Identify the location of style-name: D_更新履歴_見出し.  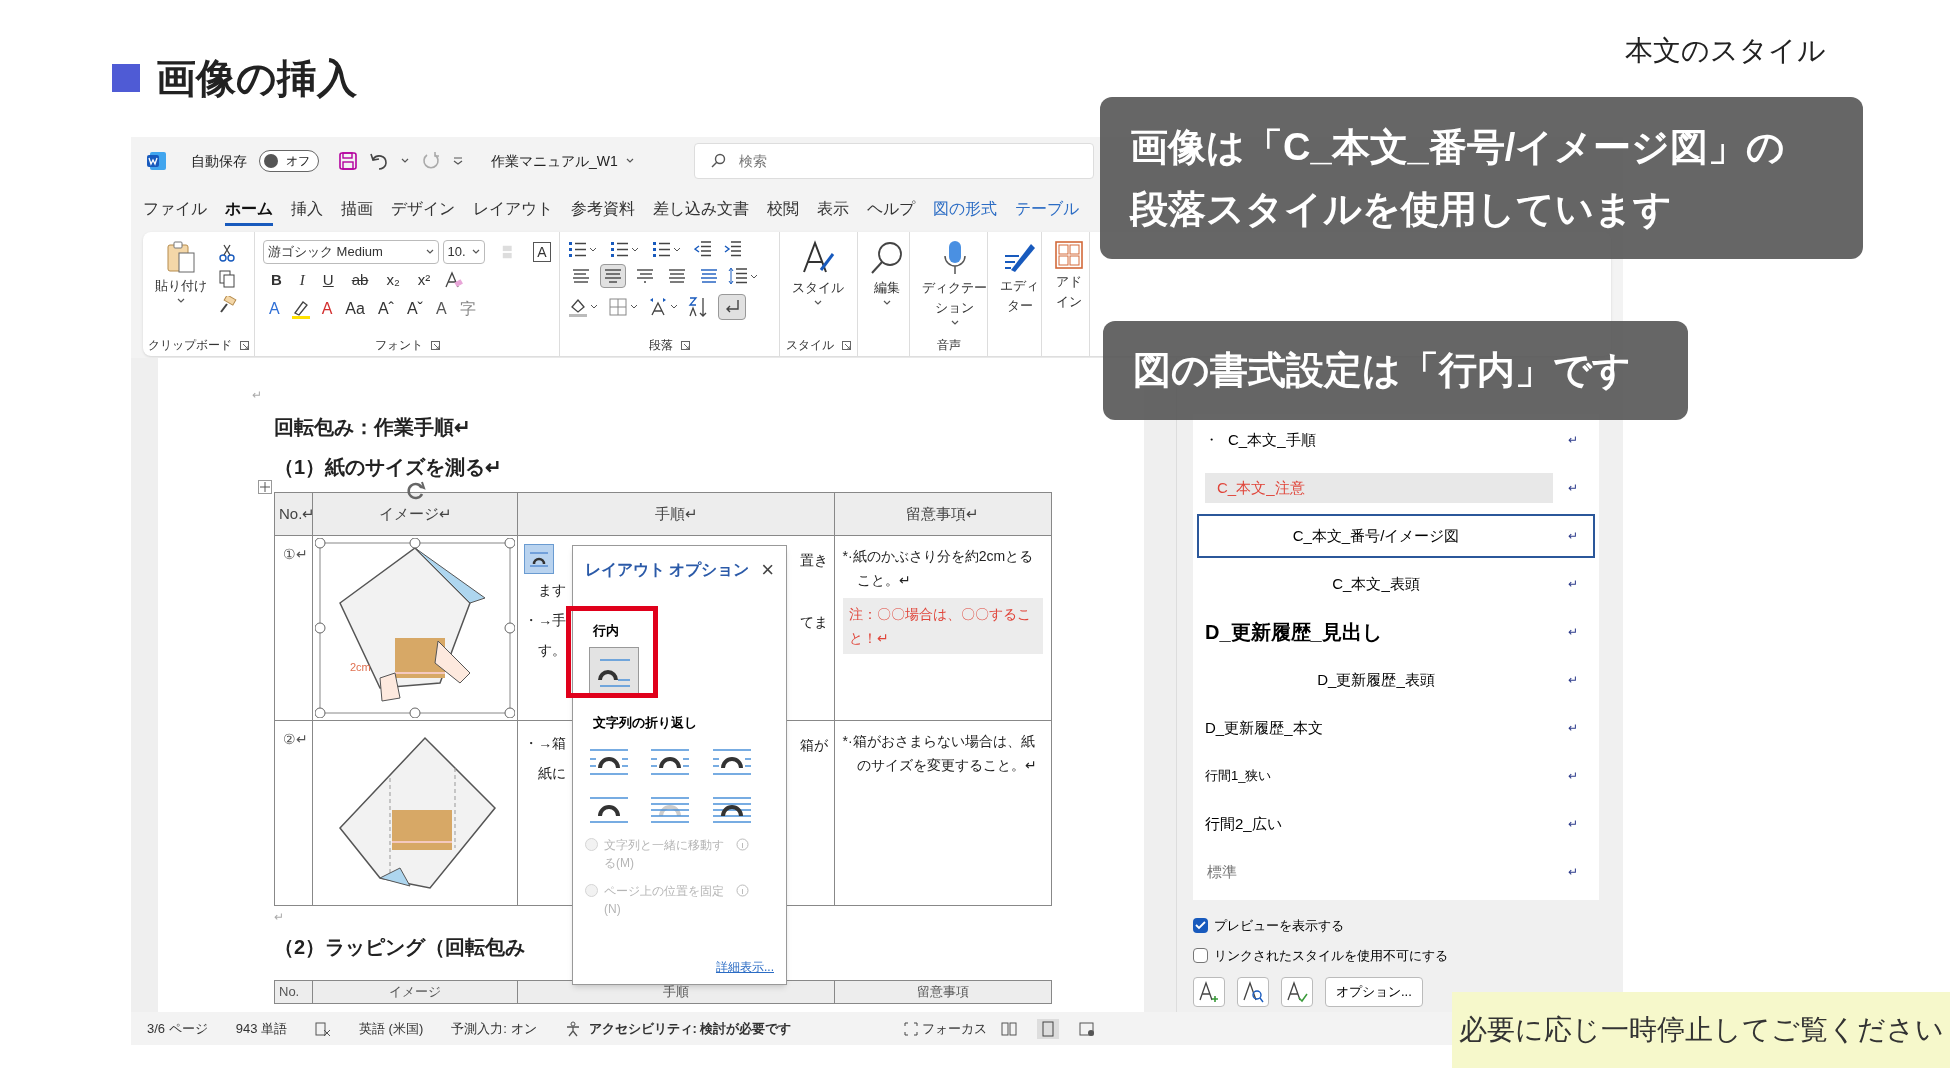
(1293, 632).